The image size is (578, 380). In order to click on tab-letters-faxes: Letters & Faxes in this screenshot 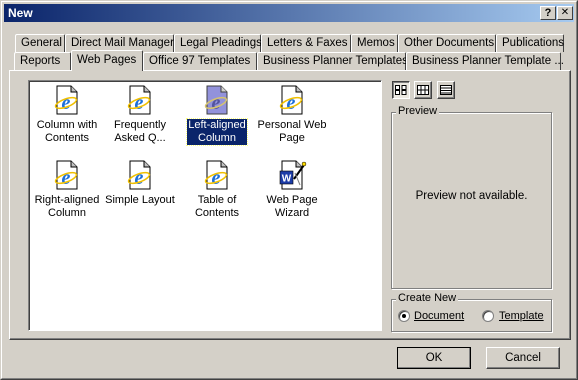, I will do `click(306, 43)`.